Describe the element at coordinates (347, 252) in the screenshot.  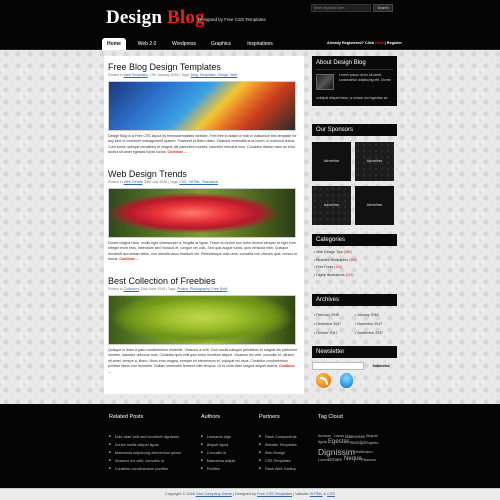
I see `category-count: (560)` at that location.